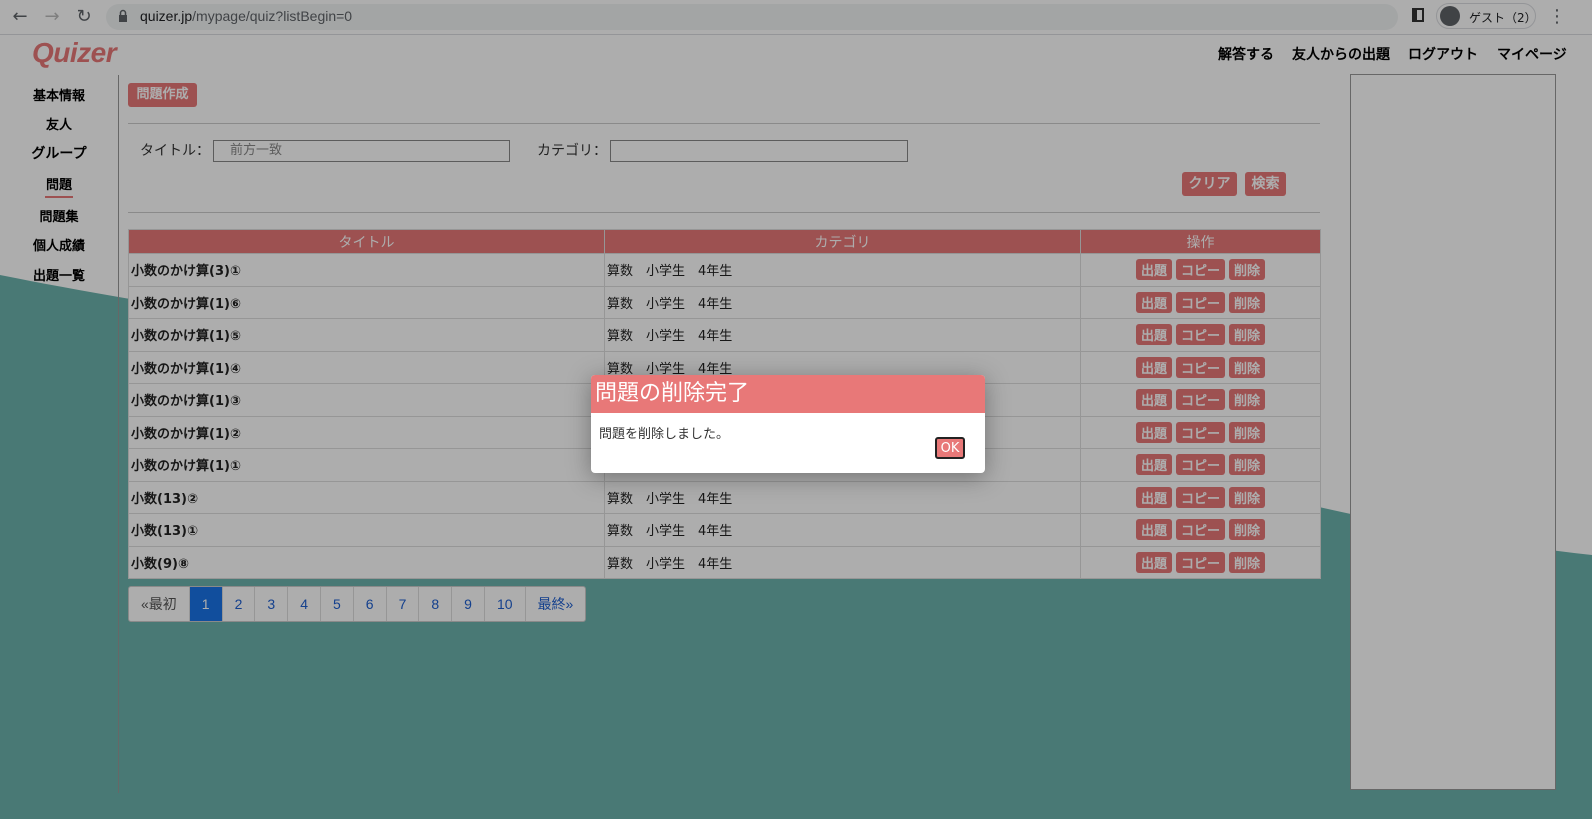 The image size is (1592, 819). What do you see at coordinates (788, 394) in the screenshot?
I see `dialog-title: 問題の削除完了` at bounding box center [788, 394].